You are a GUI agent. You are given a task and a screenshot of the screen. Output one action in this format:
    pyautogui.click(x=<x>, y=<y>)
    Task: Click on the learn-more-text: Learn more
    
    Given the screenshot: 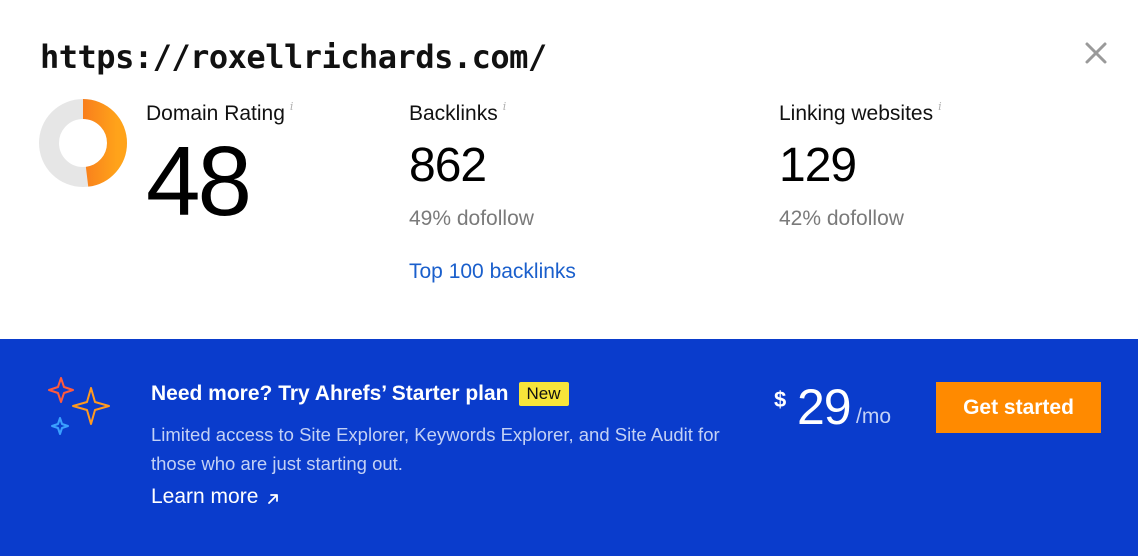 What is the action you would take?
    pyautogui.click(x=205, y=496)
    